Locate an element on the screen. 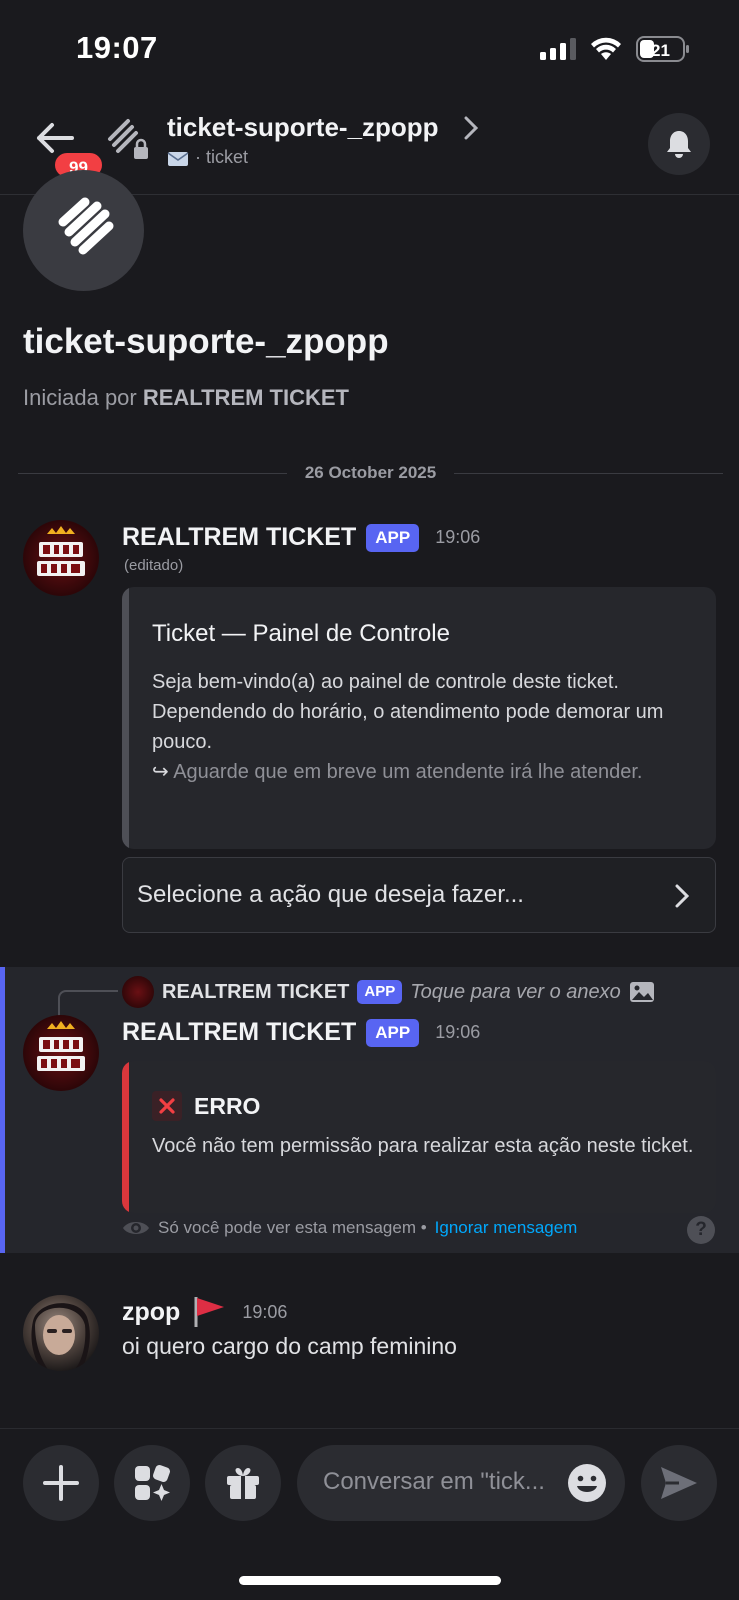  highlight-accent-bar is located at coordinates (2, 1110).